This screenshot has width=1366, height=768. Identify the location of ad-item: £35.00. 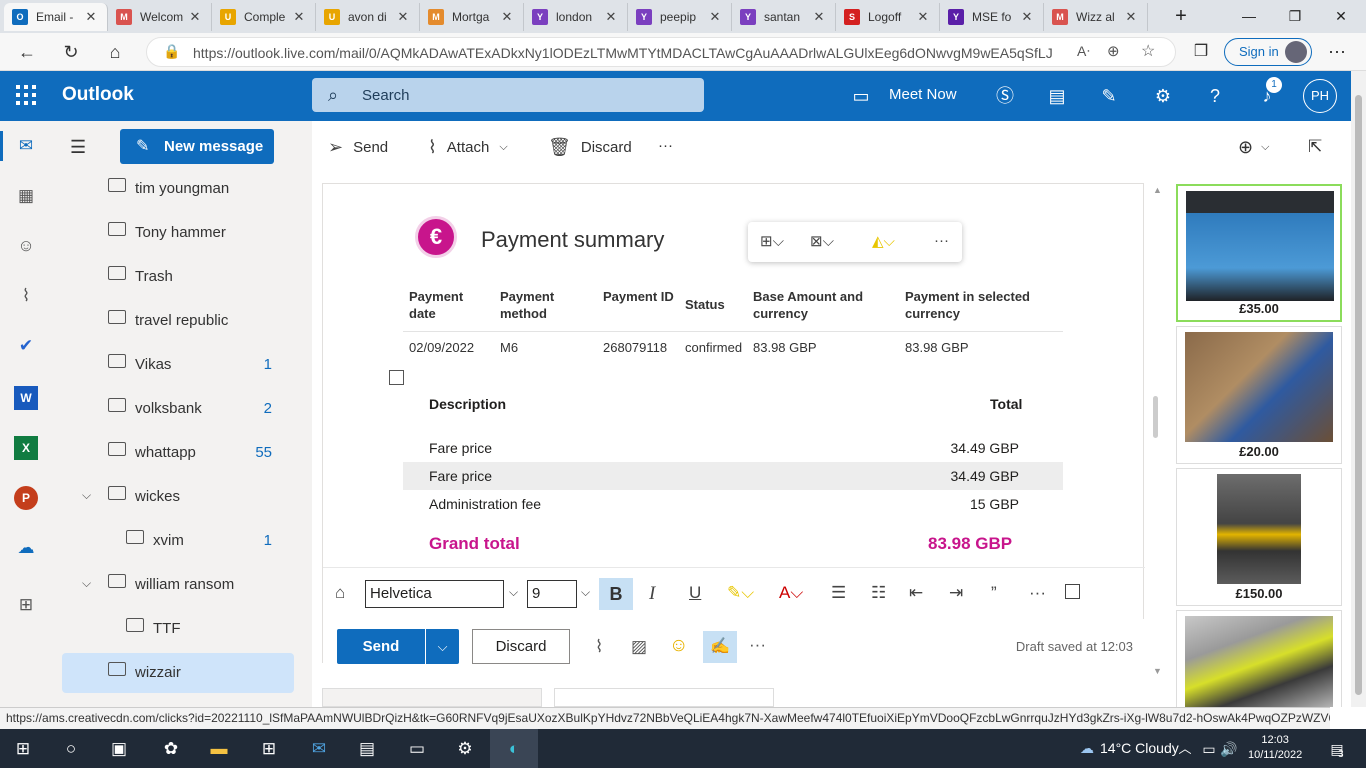
(1259, 253).